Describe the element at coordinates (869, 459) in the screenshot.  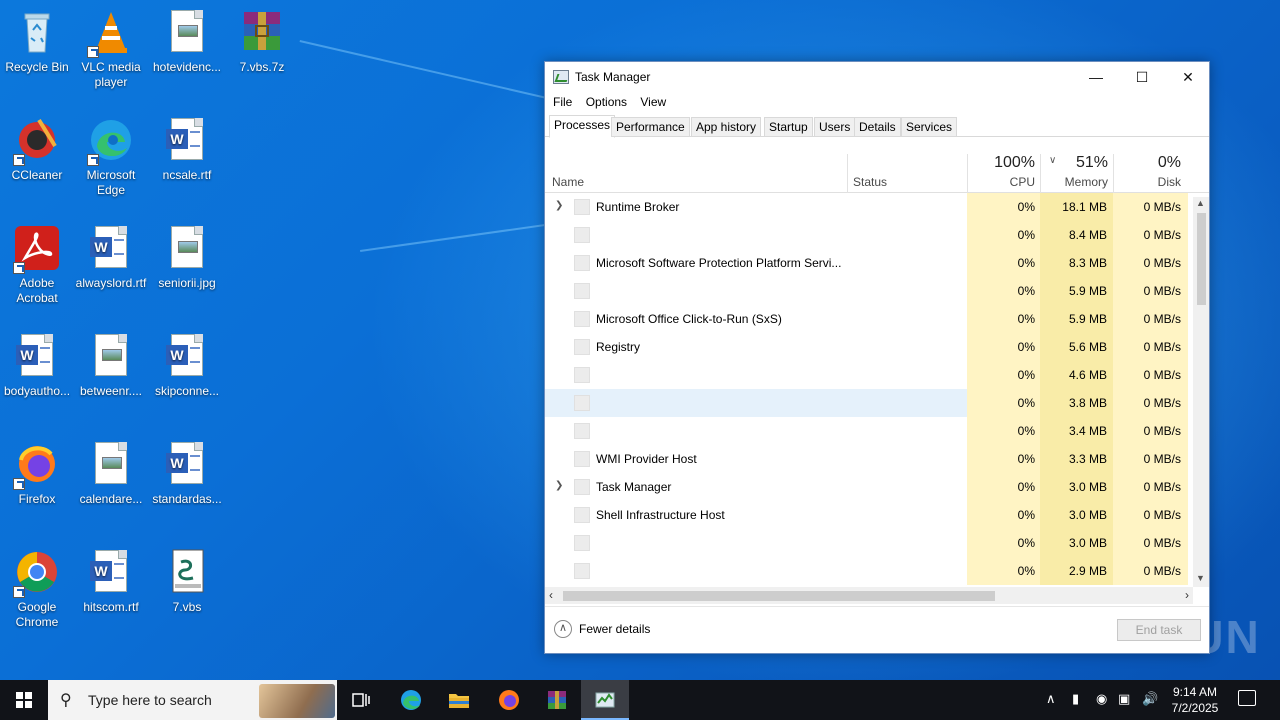
I see `process-row: WMI Provider Host 0% 3.3 MB 0 MB/s` at that location.